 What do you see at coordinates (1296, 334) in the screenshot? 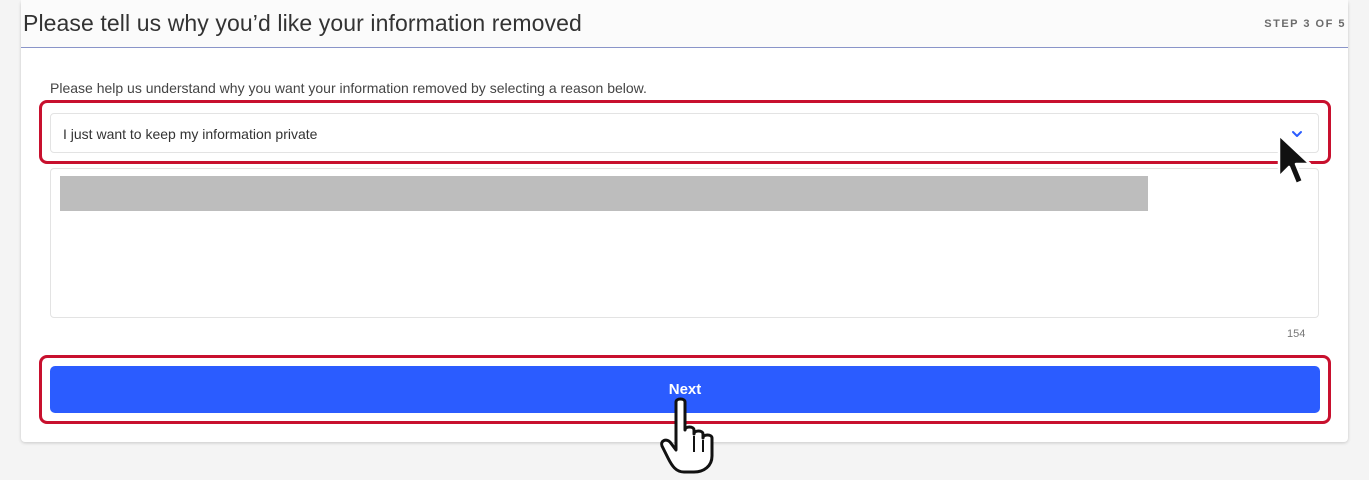
I see `character-counter: 154` at bounding box center [1296, 334].